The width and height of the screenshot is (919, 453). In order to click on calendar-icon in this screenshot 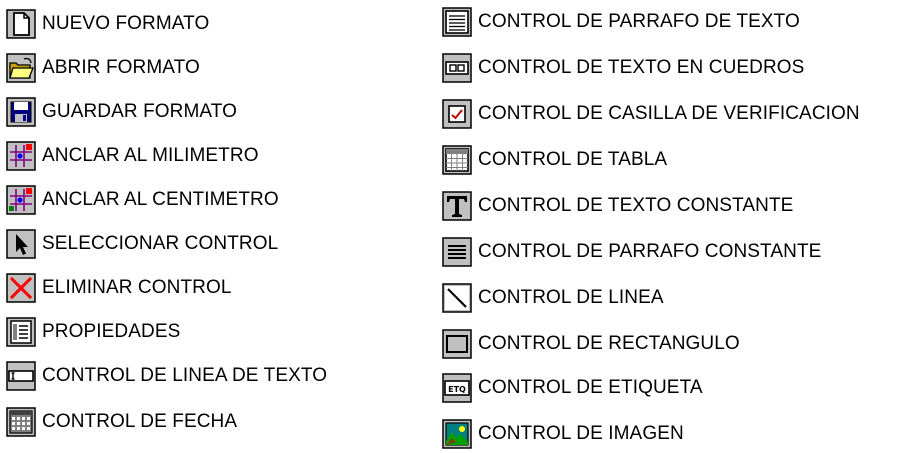, I will do `click(21, 422)`.